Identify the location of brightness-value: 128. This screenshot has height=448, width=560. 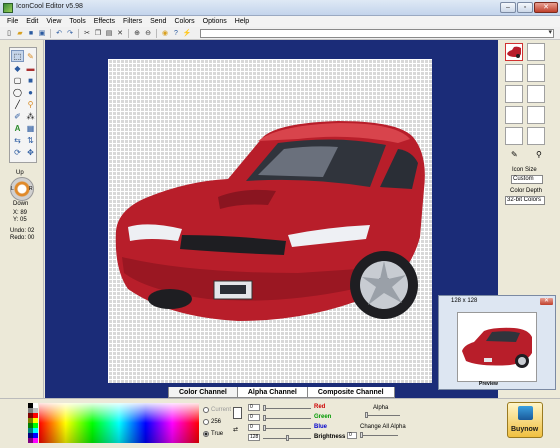
(254, 437).